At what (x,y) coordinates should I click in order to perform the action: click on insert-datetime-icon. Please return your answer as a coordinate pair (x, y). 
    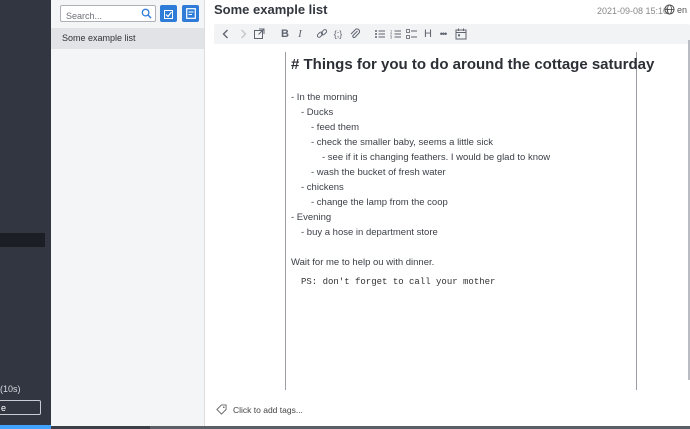
    Looking at the image, I should click on (461, 34).